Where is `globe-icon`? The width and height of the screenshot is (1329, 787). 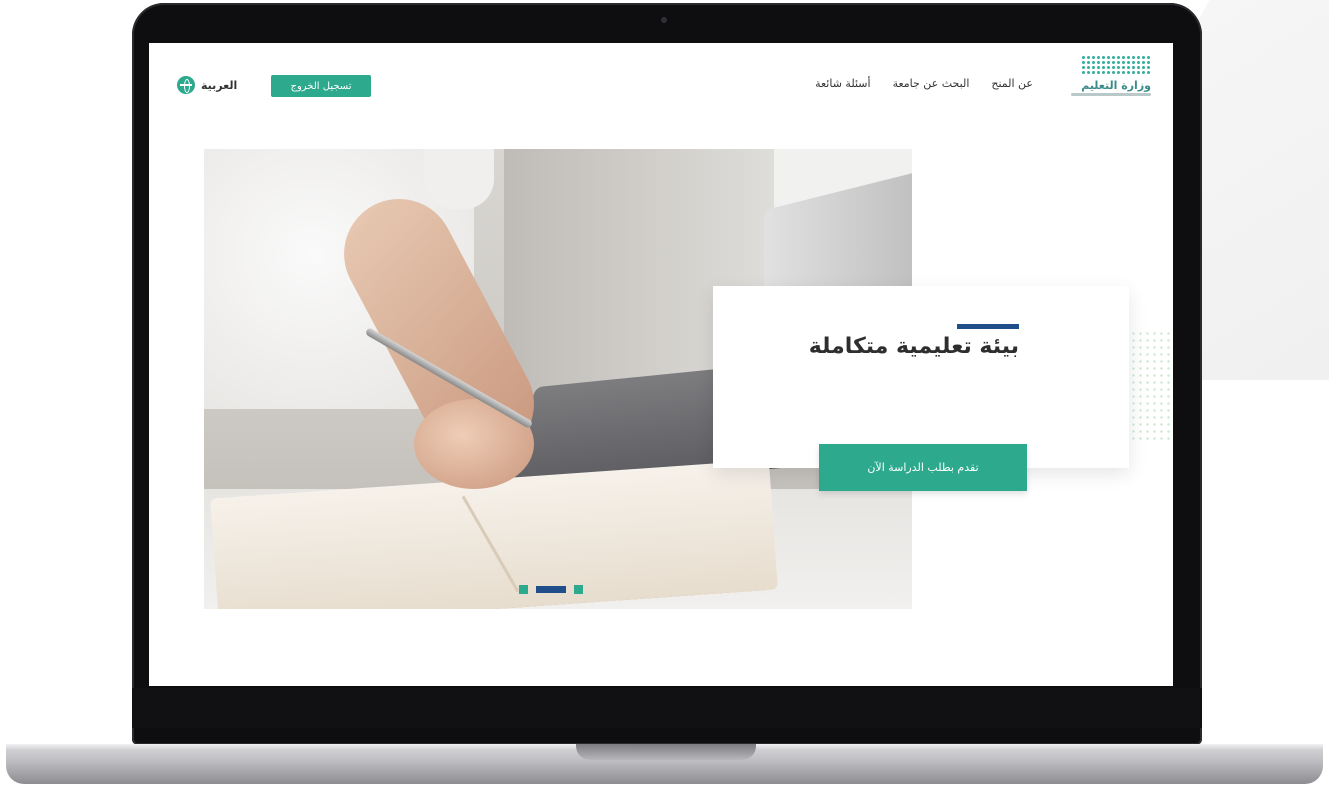 globe-icon is located at coordinates (186, 85).